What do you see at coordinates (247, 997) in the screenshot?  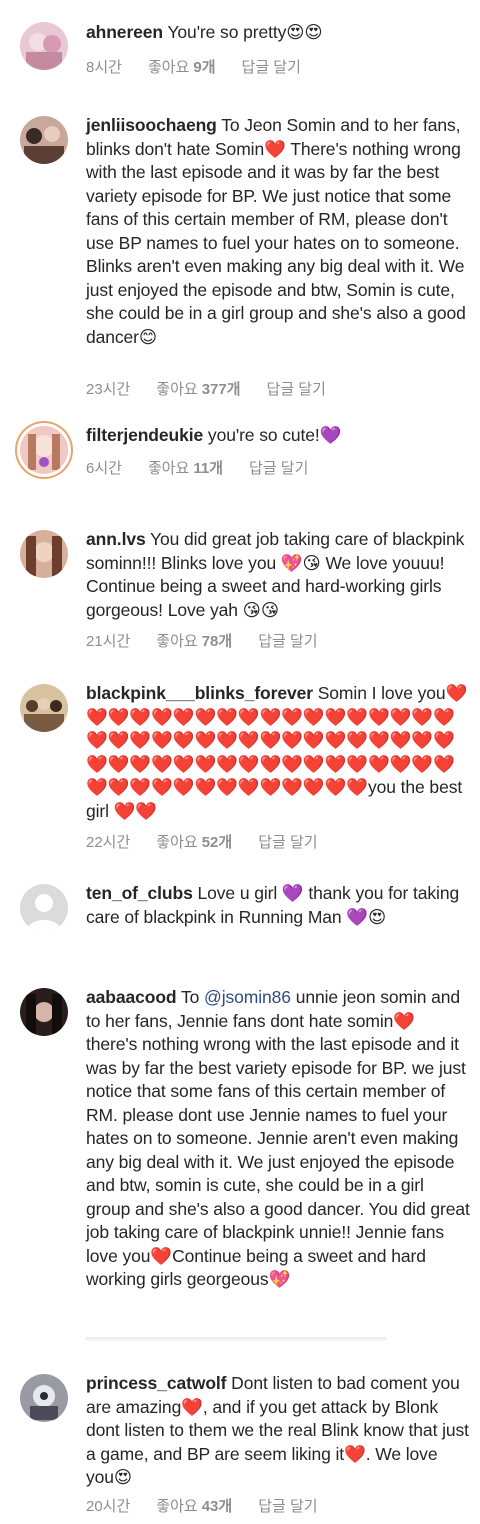 I see `mention-link: @jsomin86` at bounding box center [247, 997].